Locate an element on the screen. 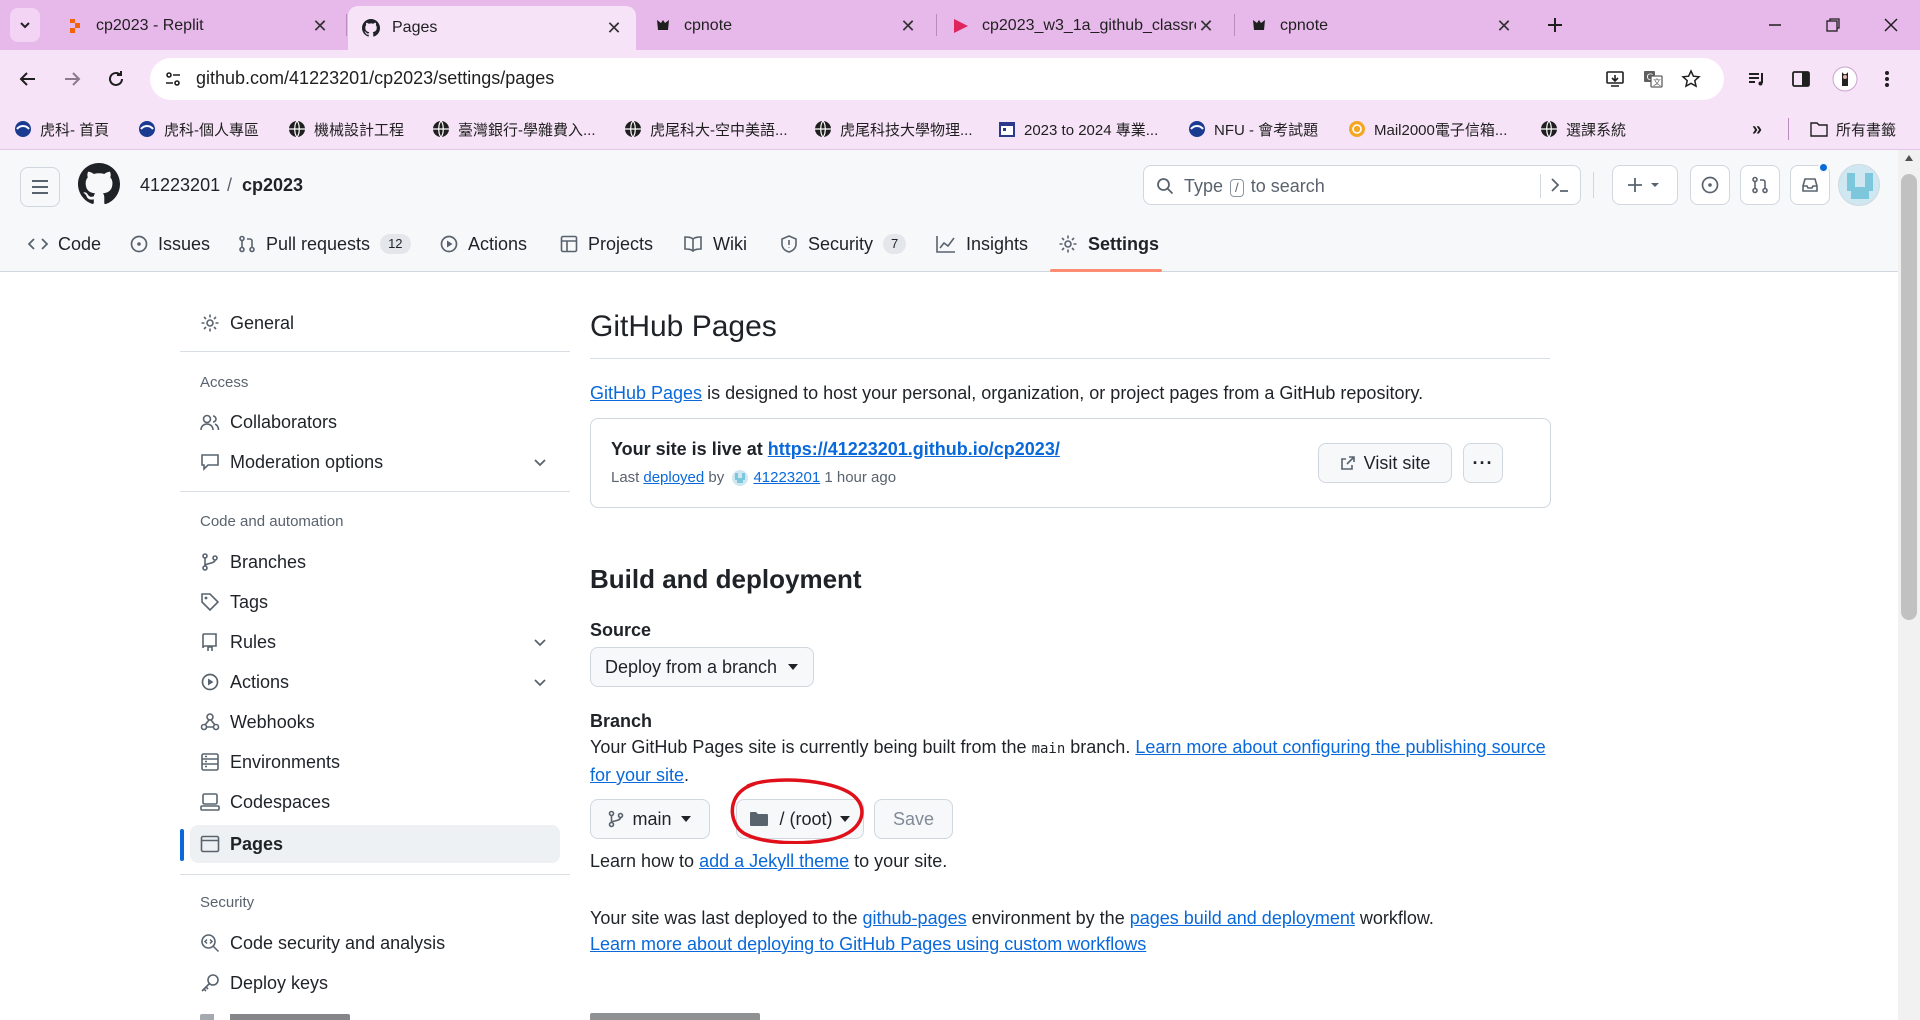 The width and height of the screenshot is (1920, 1020). tab-security: Security 7 is located at coordinates (843, 244).